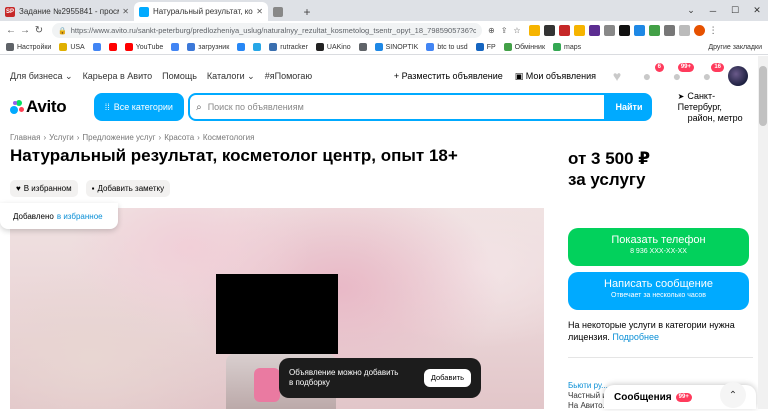  I want to click on my-ads-link: ▣ Мои объявления, so click(555, 76).